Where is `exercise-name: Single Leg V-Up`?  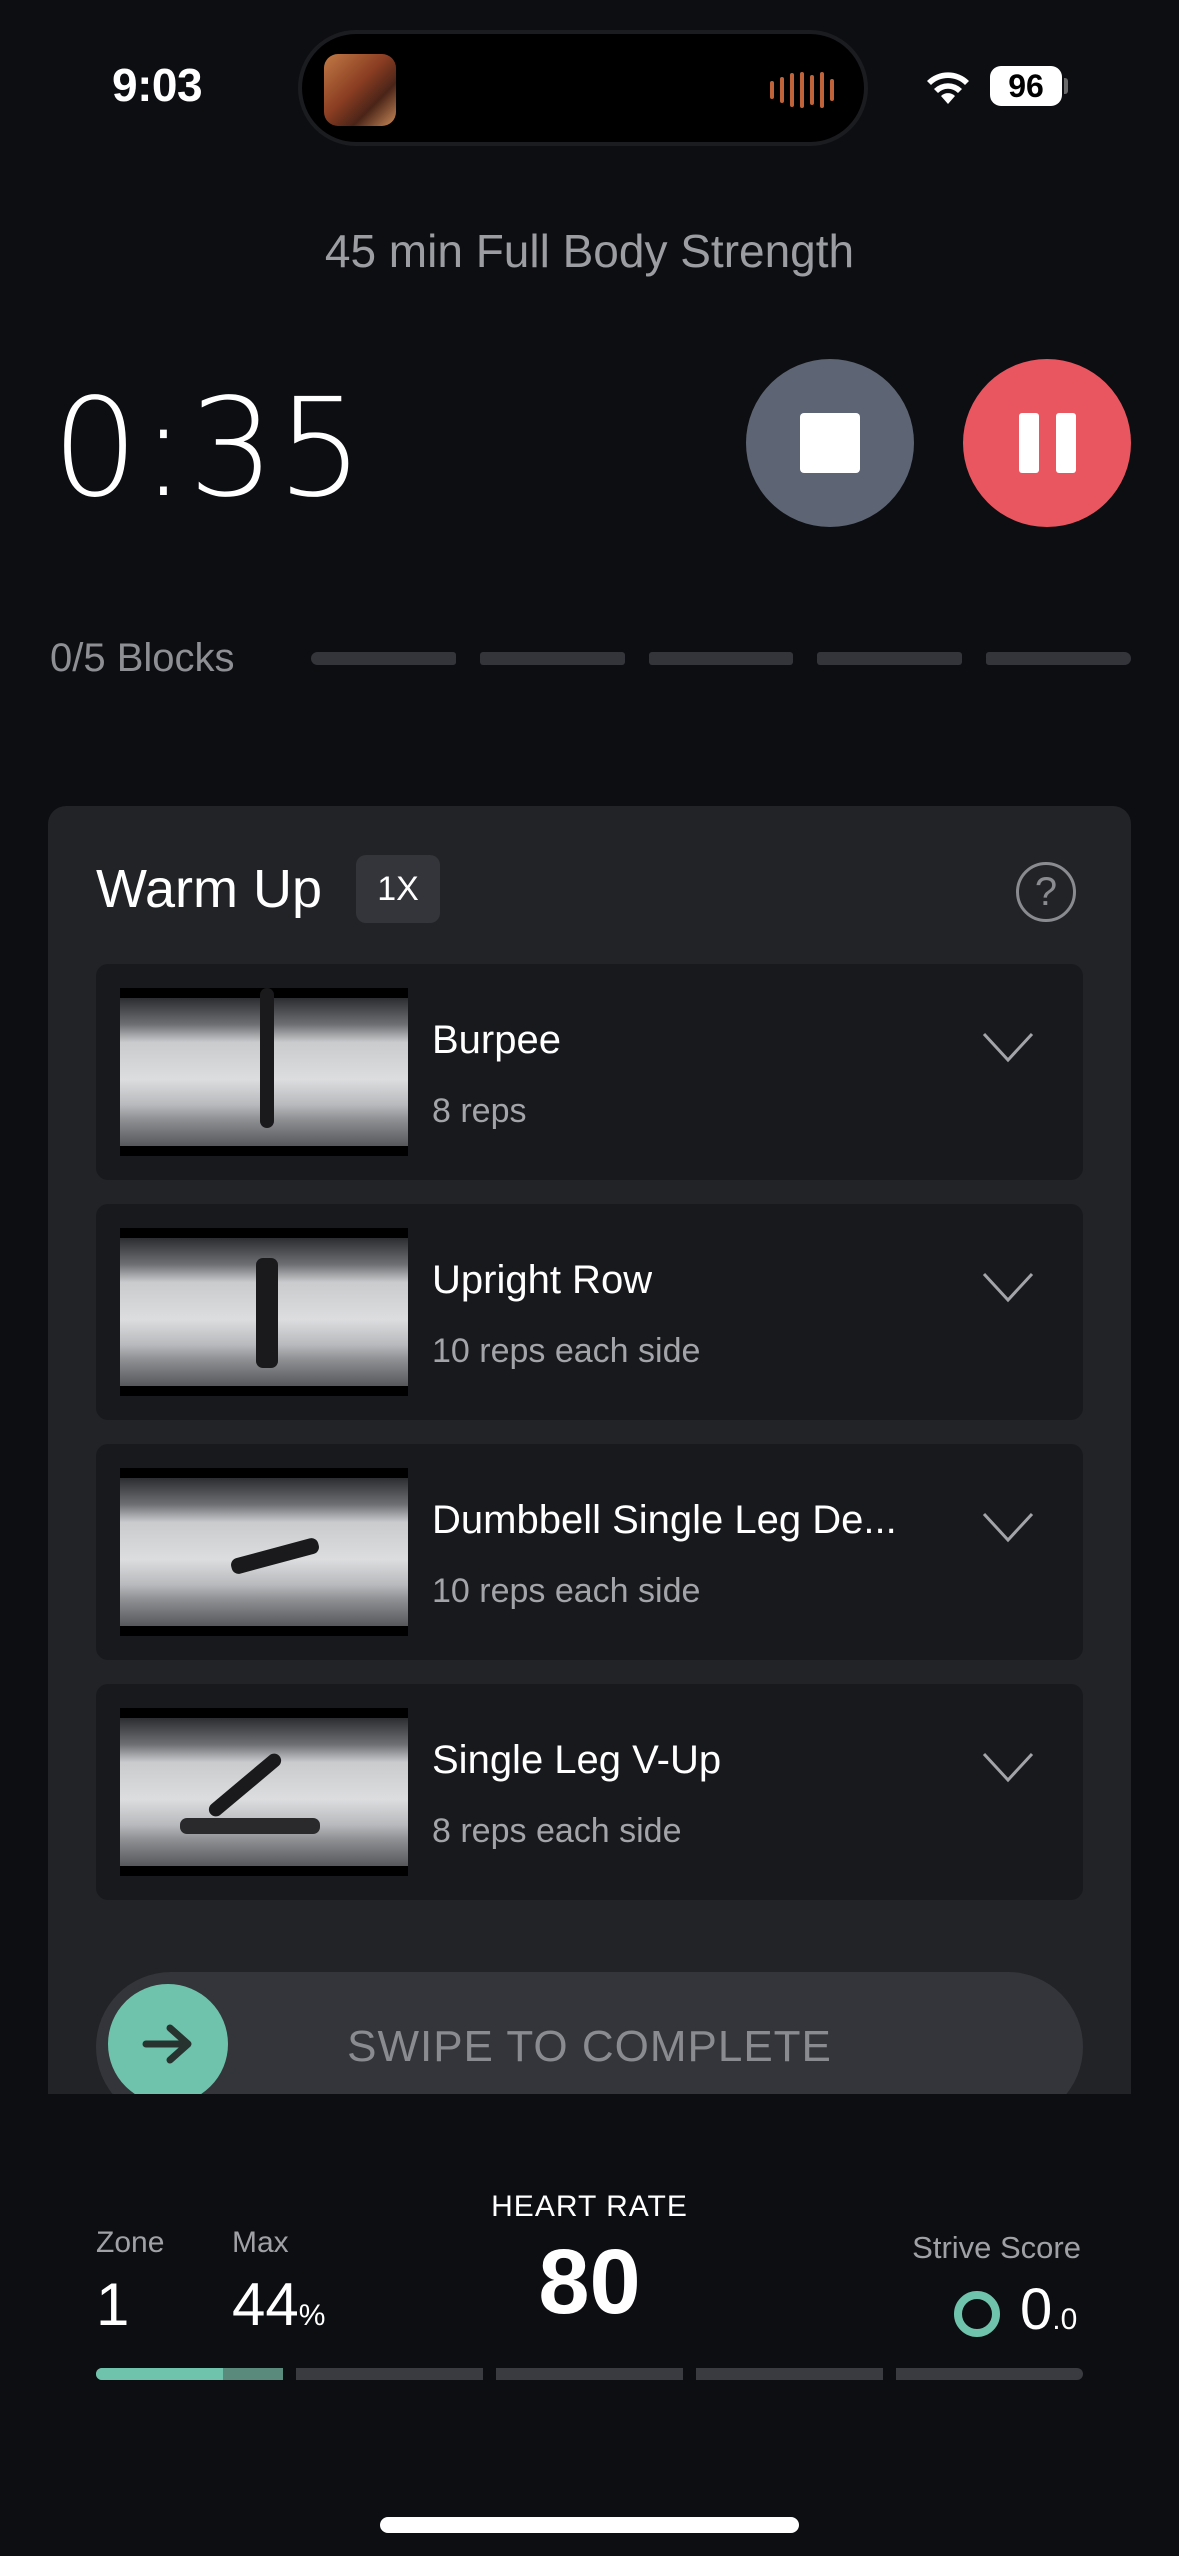
exercise-name: Single Leg V-Up is located at coordinates (577, 1760).